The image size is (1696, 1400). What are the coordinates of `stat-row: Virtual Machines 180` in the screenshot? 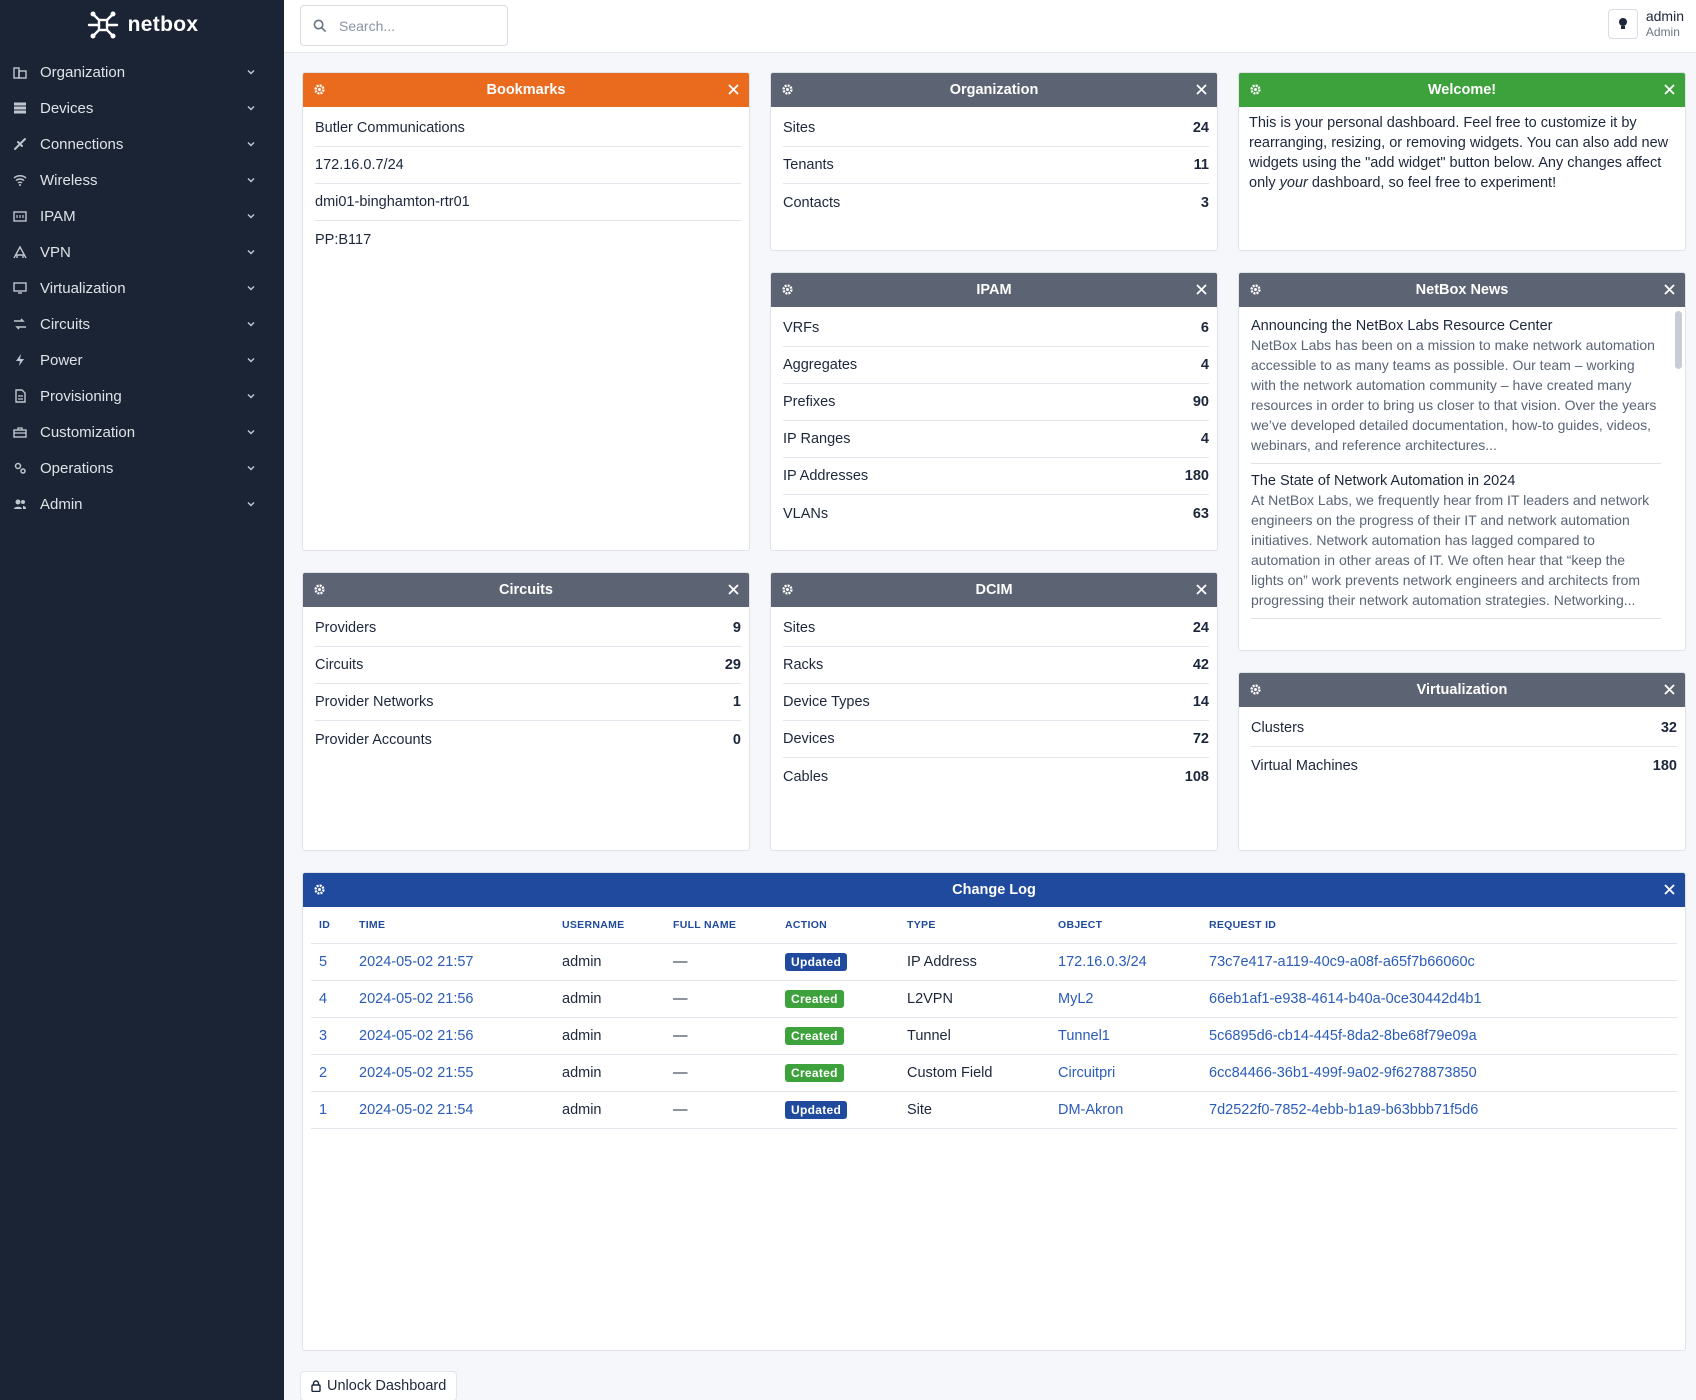 It's located at (1464, 765).